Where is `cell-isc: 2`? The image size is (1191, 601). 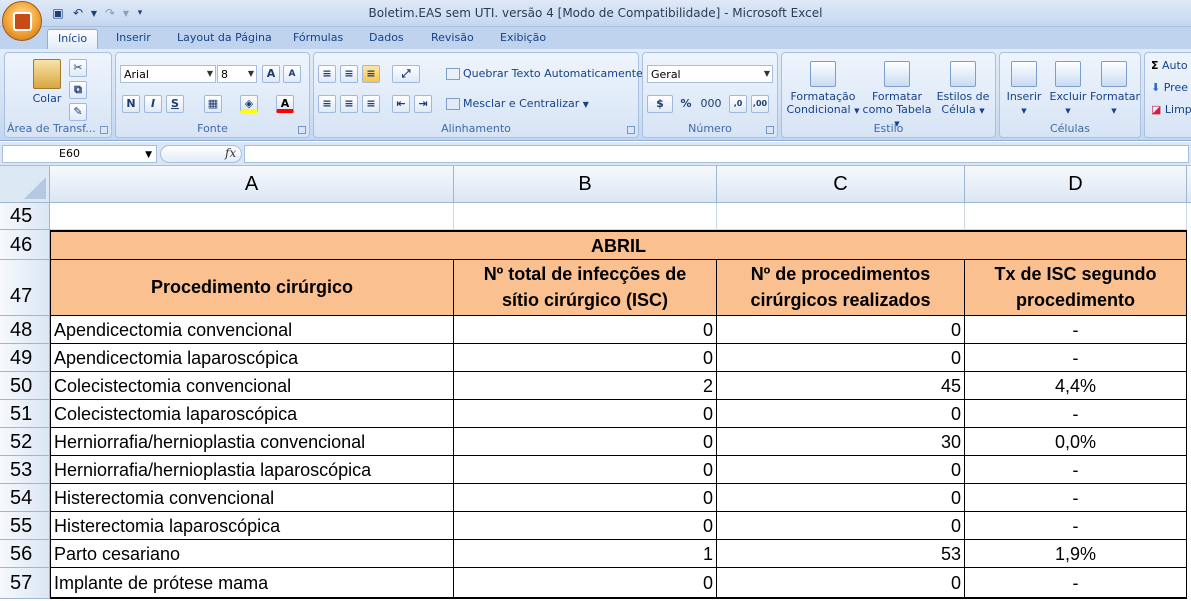
cell-isc: 2 is located at coordinates (585, 386).